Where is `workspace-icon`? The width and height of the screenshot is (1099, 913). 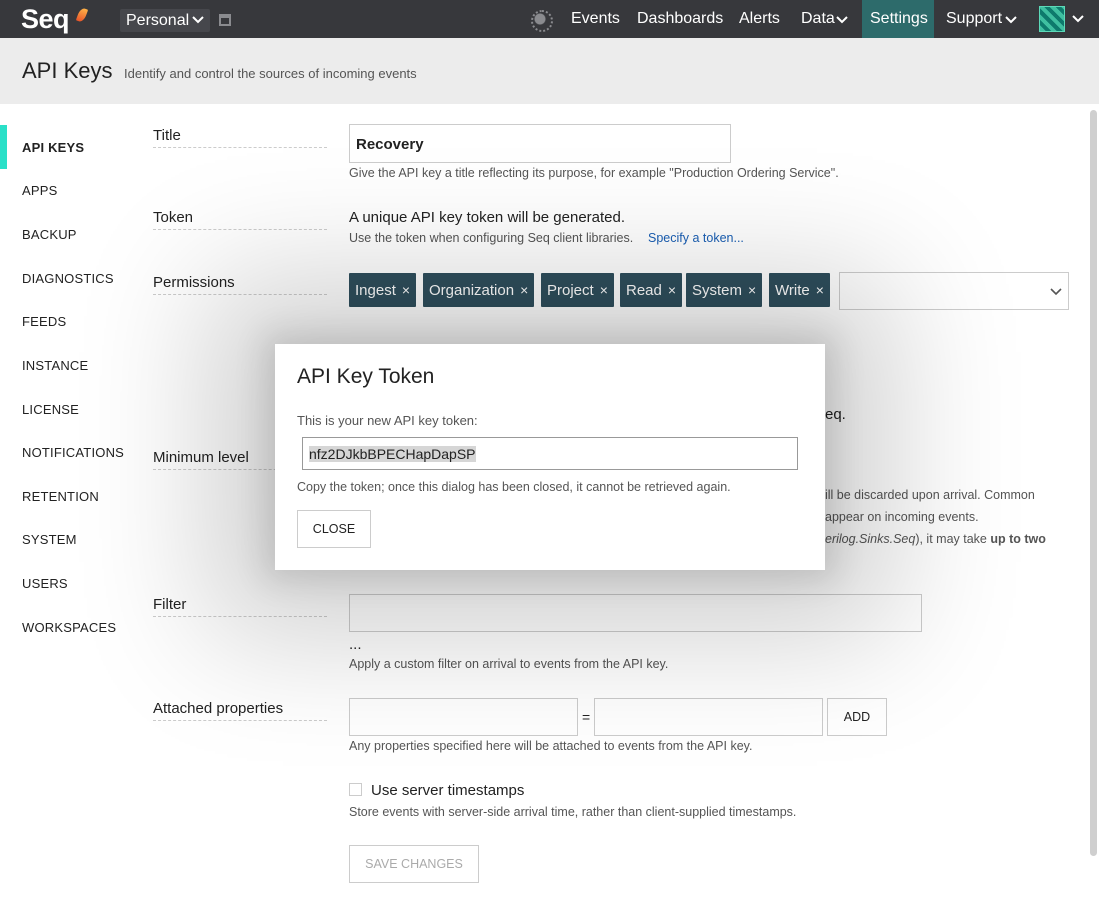 workspace-icon is located at coordinates (225, 20).